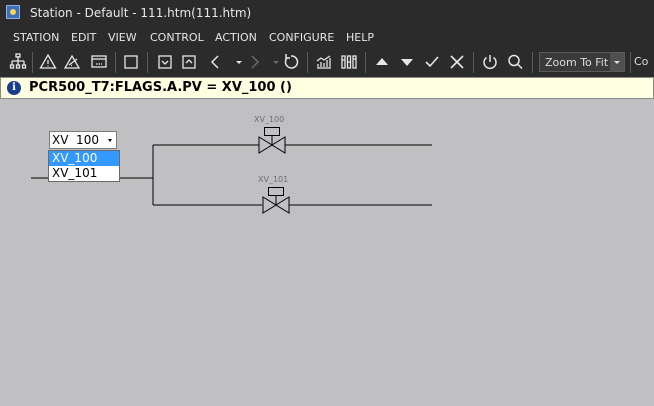 This screenshot has height=406, width=654. What do you see at coordinates (291, 62) in the screenshot?
I see `refresh-icon` at bounding box center [291, 62].